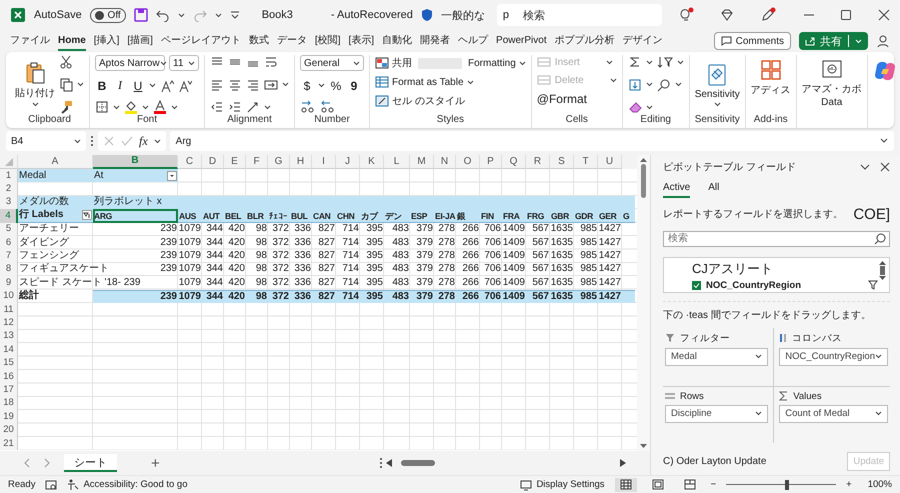 The image size is (900, 493). I want to click on menu-tab: ページレイアウト, so click(200, 41).